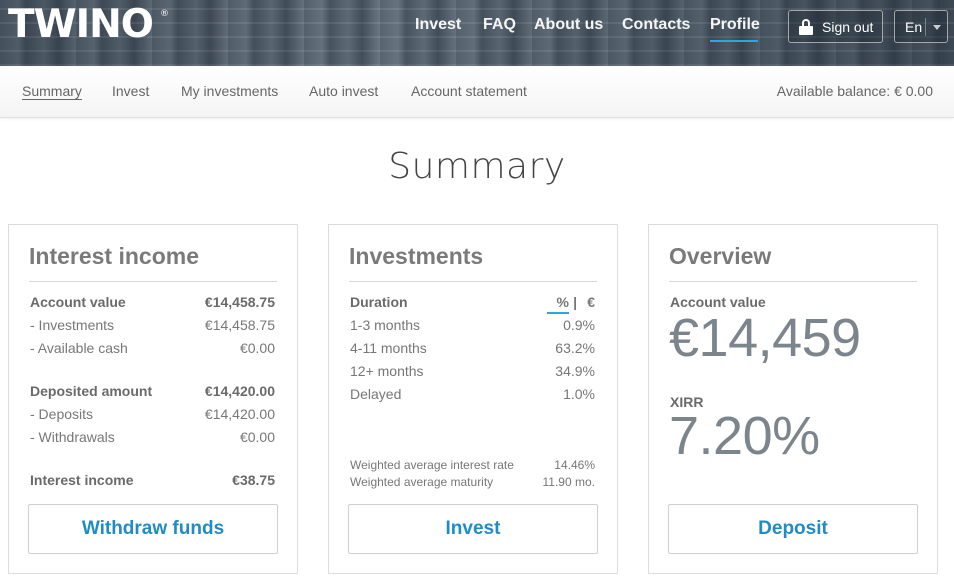  I want to click on duration-row: 4-11 months 63.2%, so click(472, 349).